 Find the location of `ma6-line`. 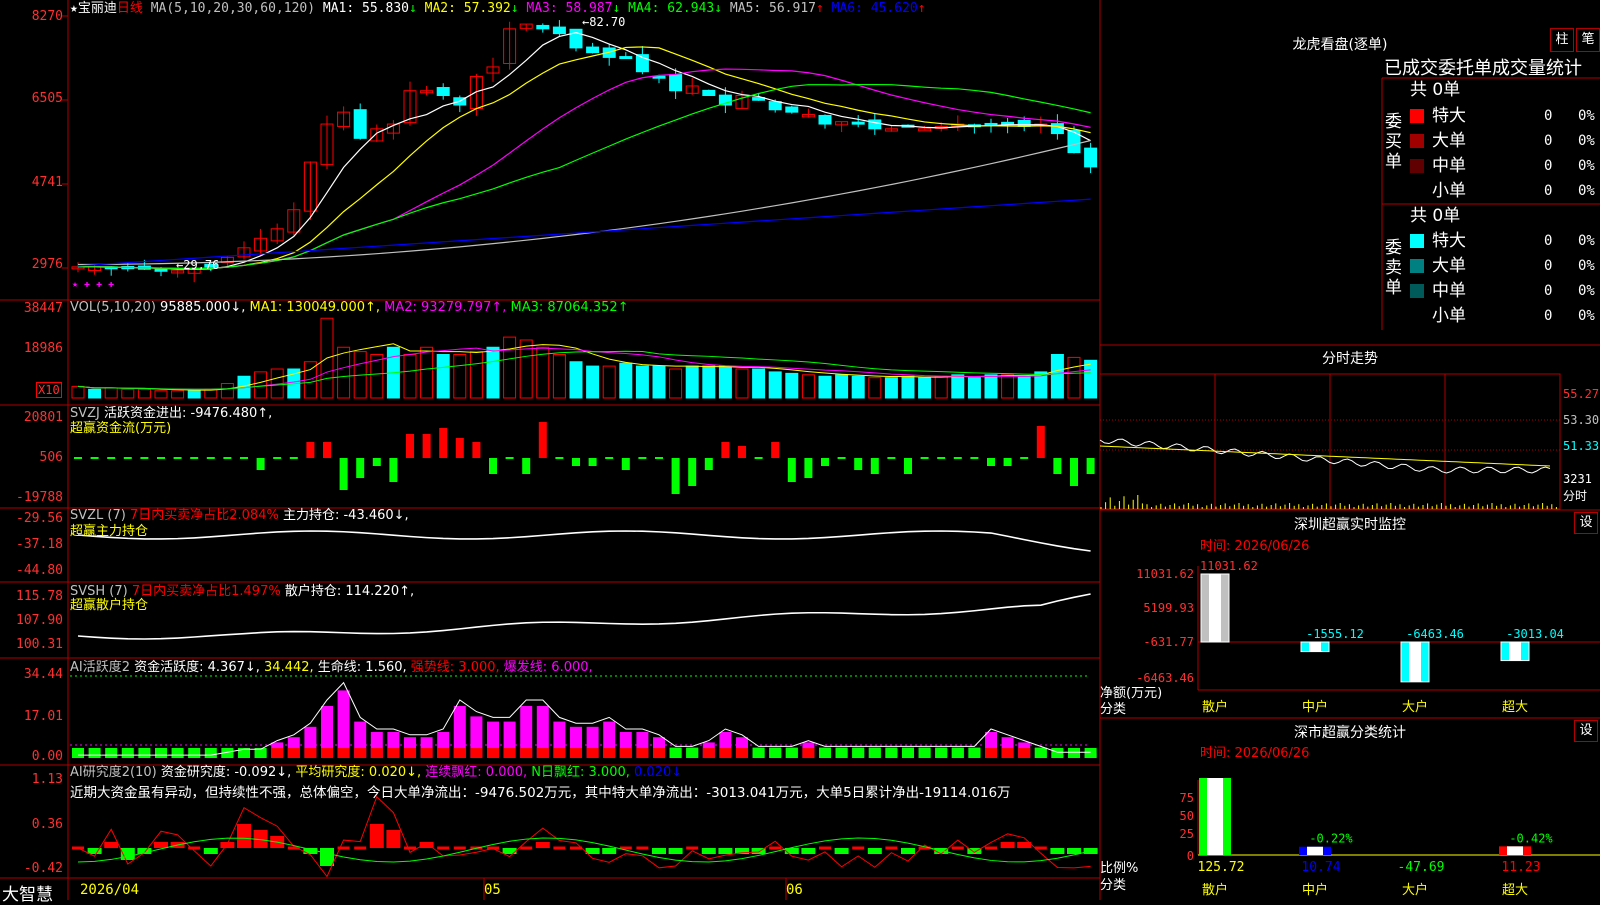

ma6-line is located at coordinates (584, 232).